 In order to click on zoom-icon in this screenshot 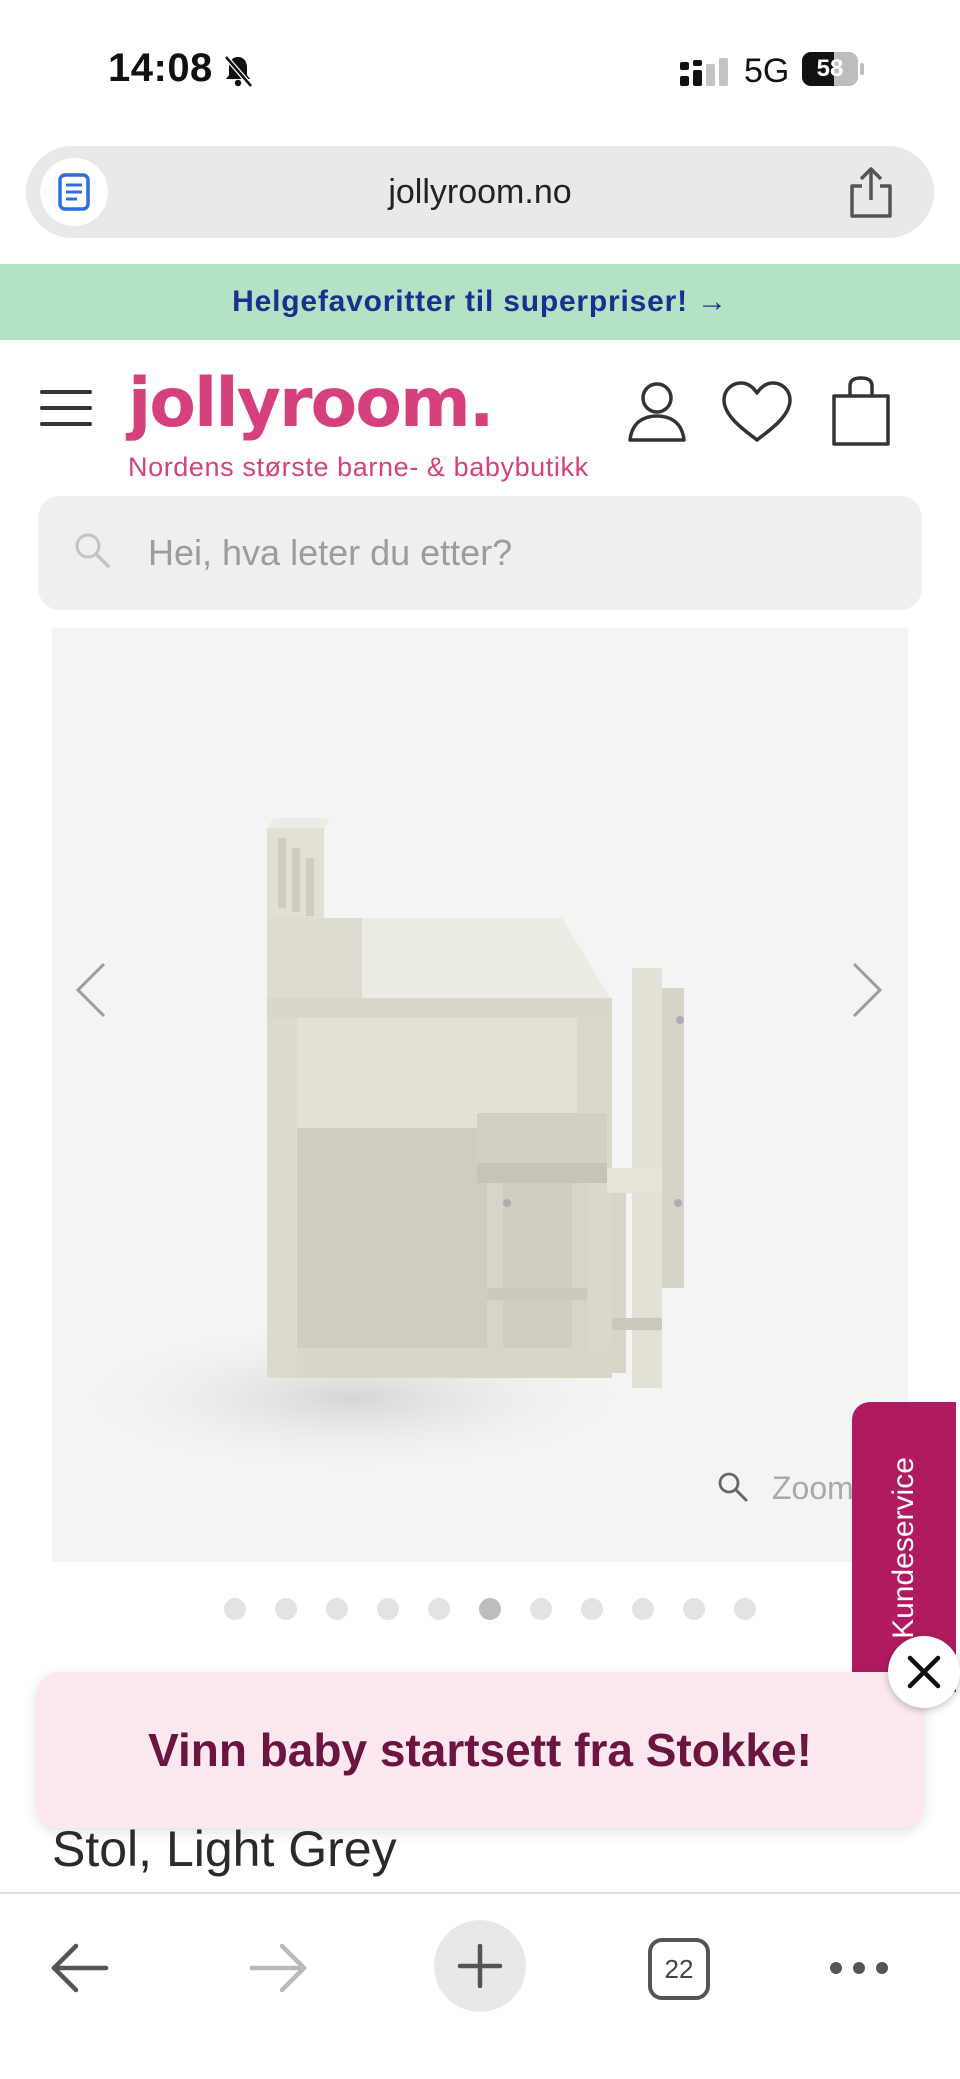, I will do `click(733, 1487)`.